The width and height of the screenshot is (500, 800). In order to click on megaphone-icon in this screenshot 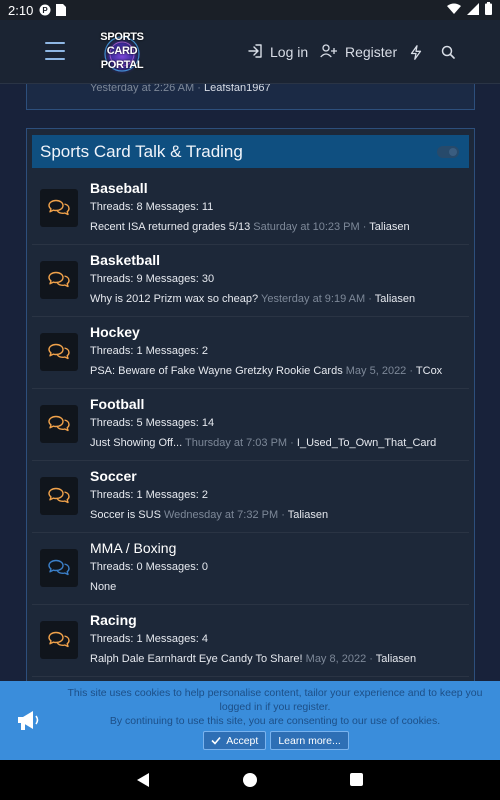, I will do `click(29, 721)`.